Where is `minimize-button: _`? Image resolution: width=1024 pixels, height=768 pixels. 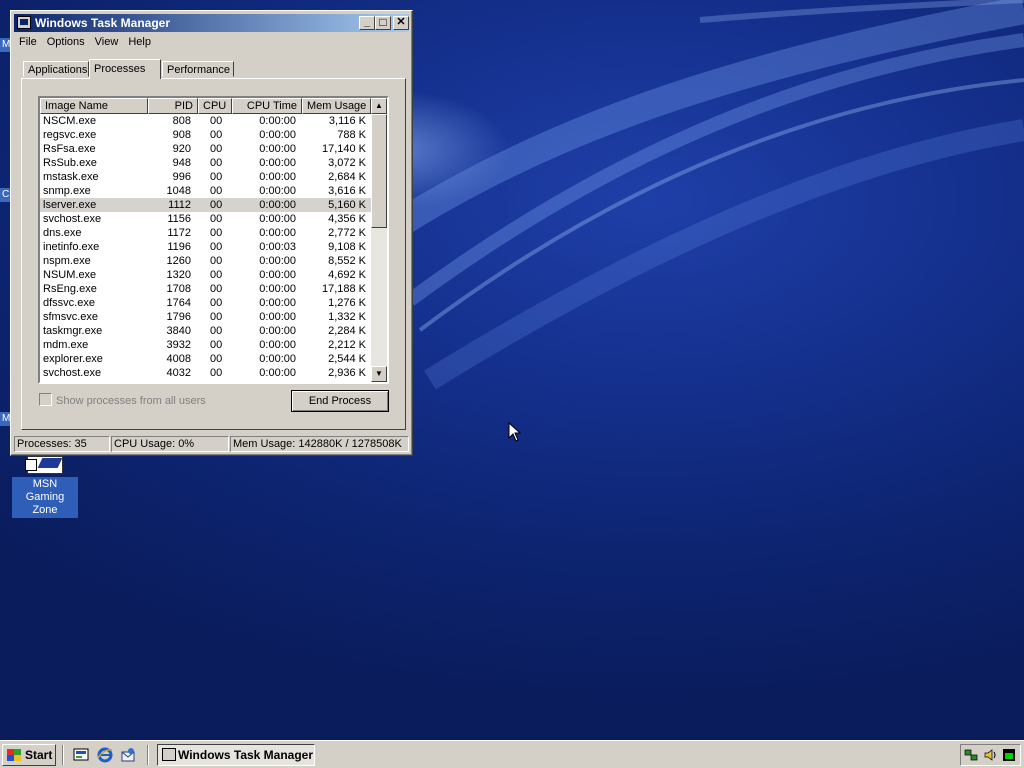
minimize-button: _ is located at coordinates (367, 23).